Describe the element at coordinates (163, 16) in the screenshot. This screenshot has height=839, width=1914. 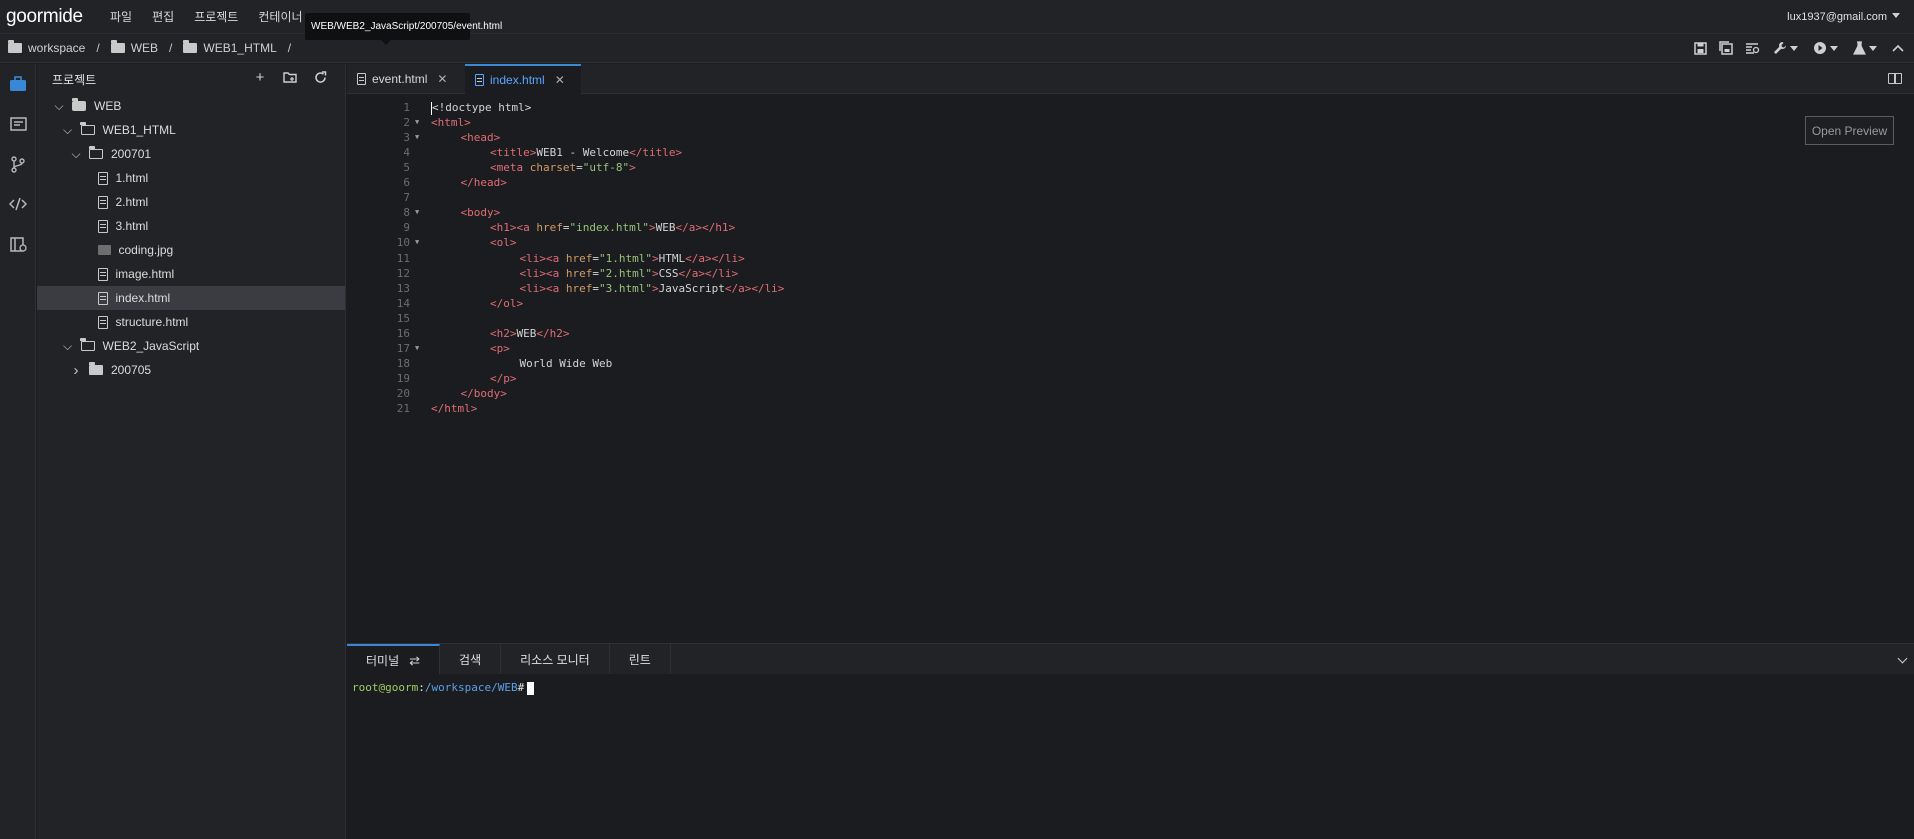
I see `menu-edit: 편집` at that location.